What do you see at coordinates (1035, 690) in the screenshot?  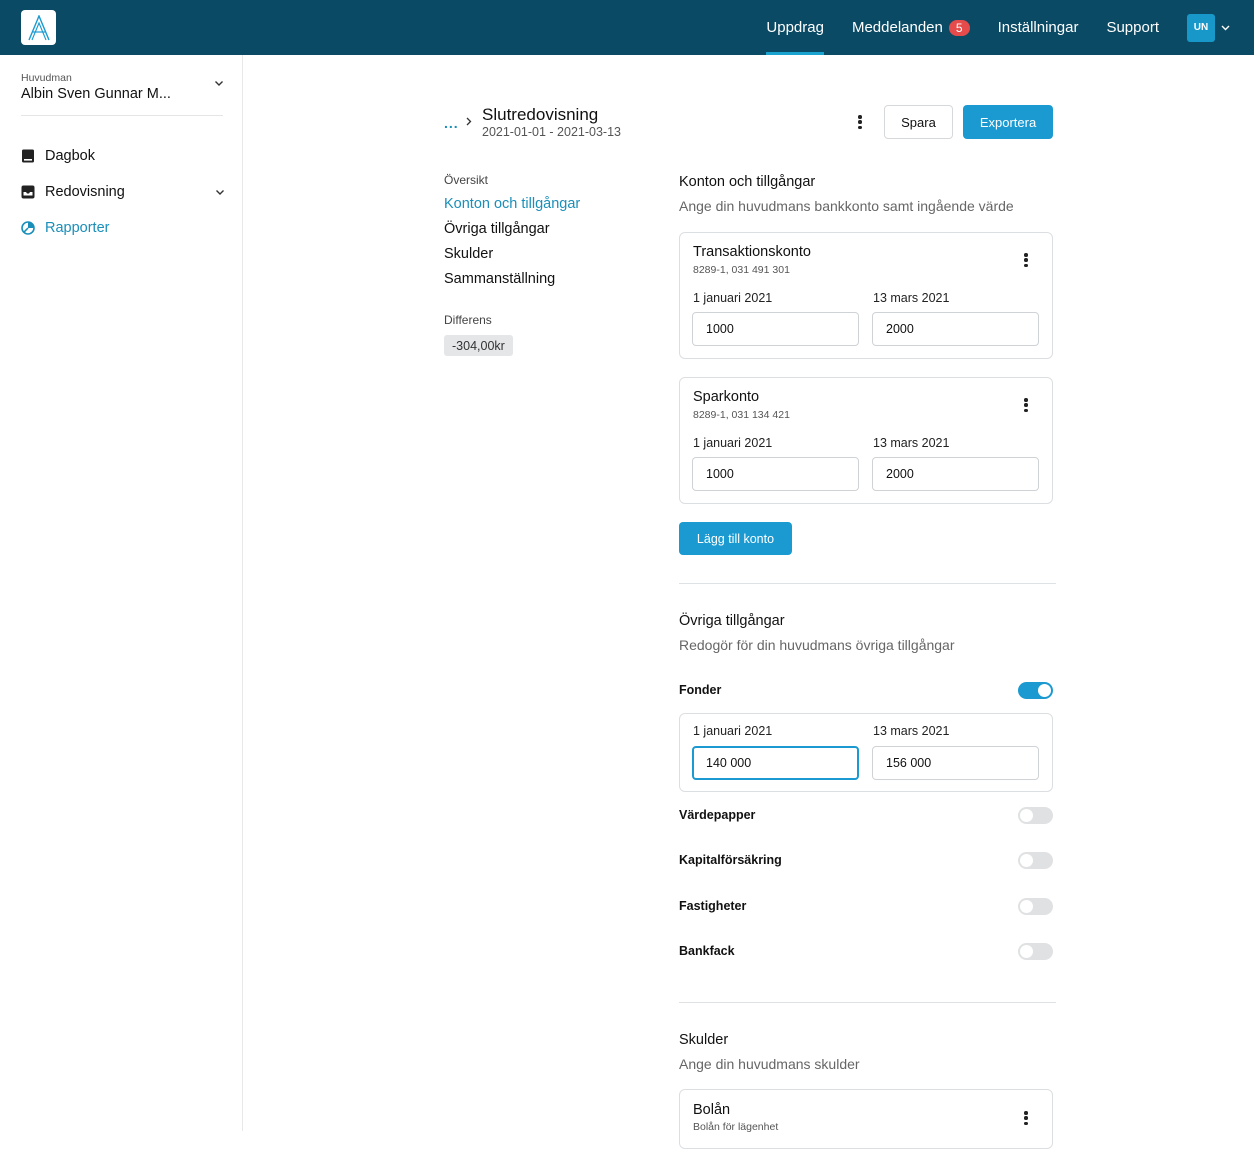 I see `funds-toggle` at bounding box center [1035, 690].